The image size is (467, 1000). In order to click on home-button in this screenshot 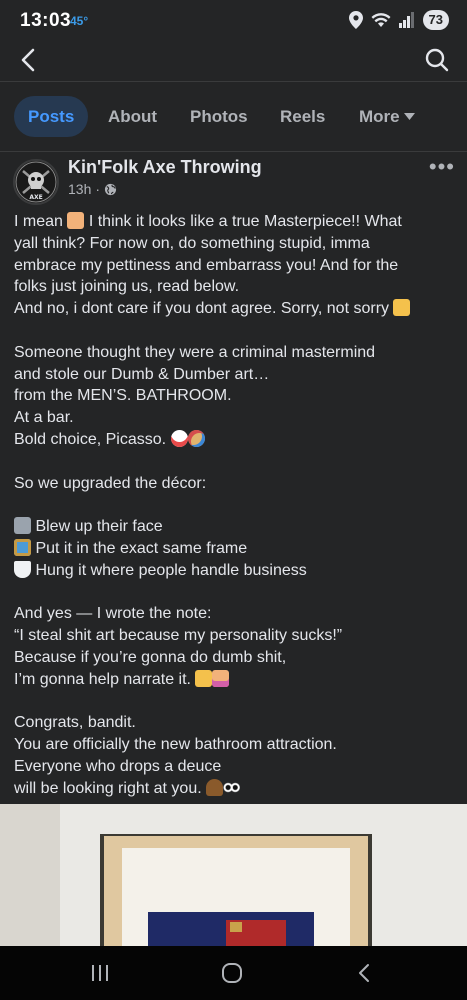, I will do `click(232, 973)`.